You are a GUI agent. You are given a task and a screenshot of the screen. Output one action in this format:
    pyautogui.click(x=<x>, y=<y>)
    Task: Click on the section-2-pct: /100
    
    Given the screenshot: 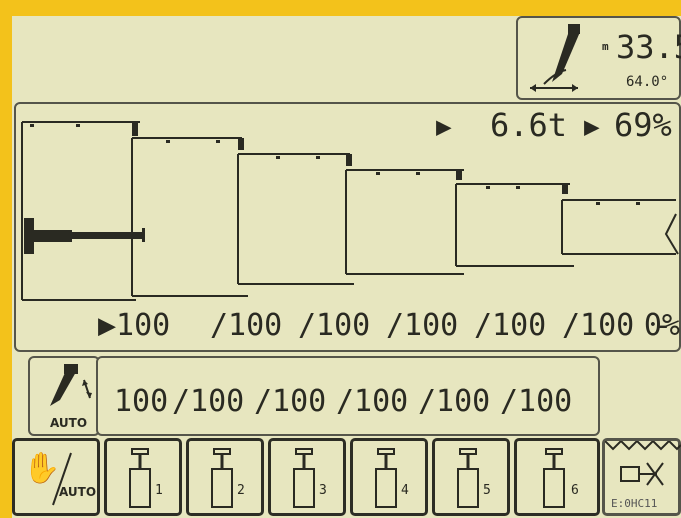 What is the action you would take?
    pyautogui.click(x=246, y=325)
    